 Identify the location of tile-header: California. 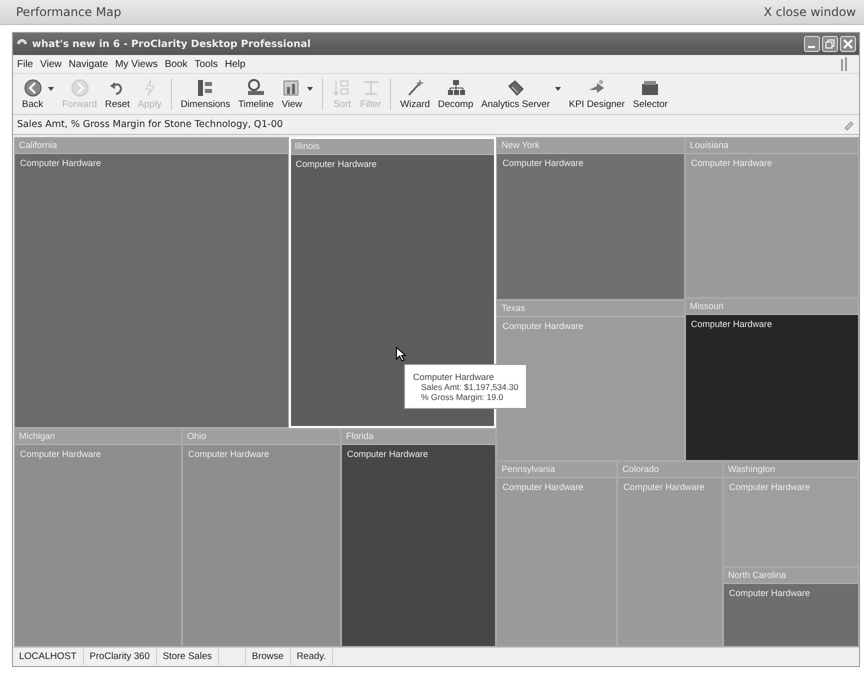
(151, 146).